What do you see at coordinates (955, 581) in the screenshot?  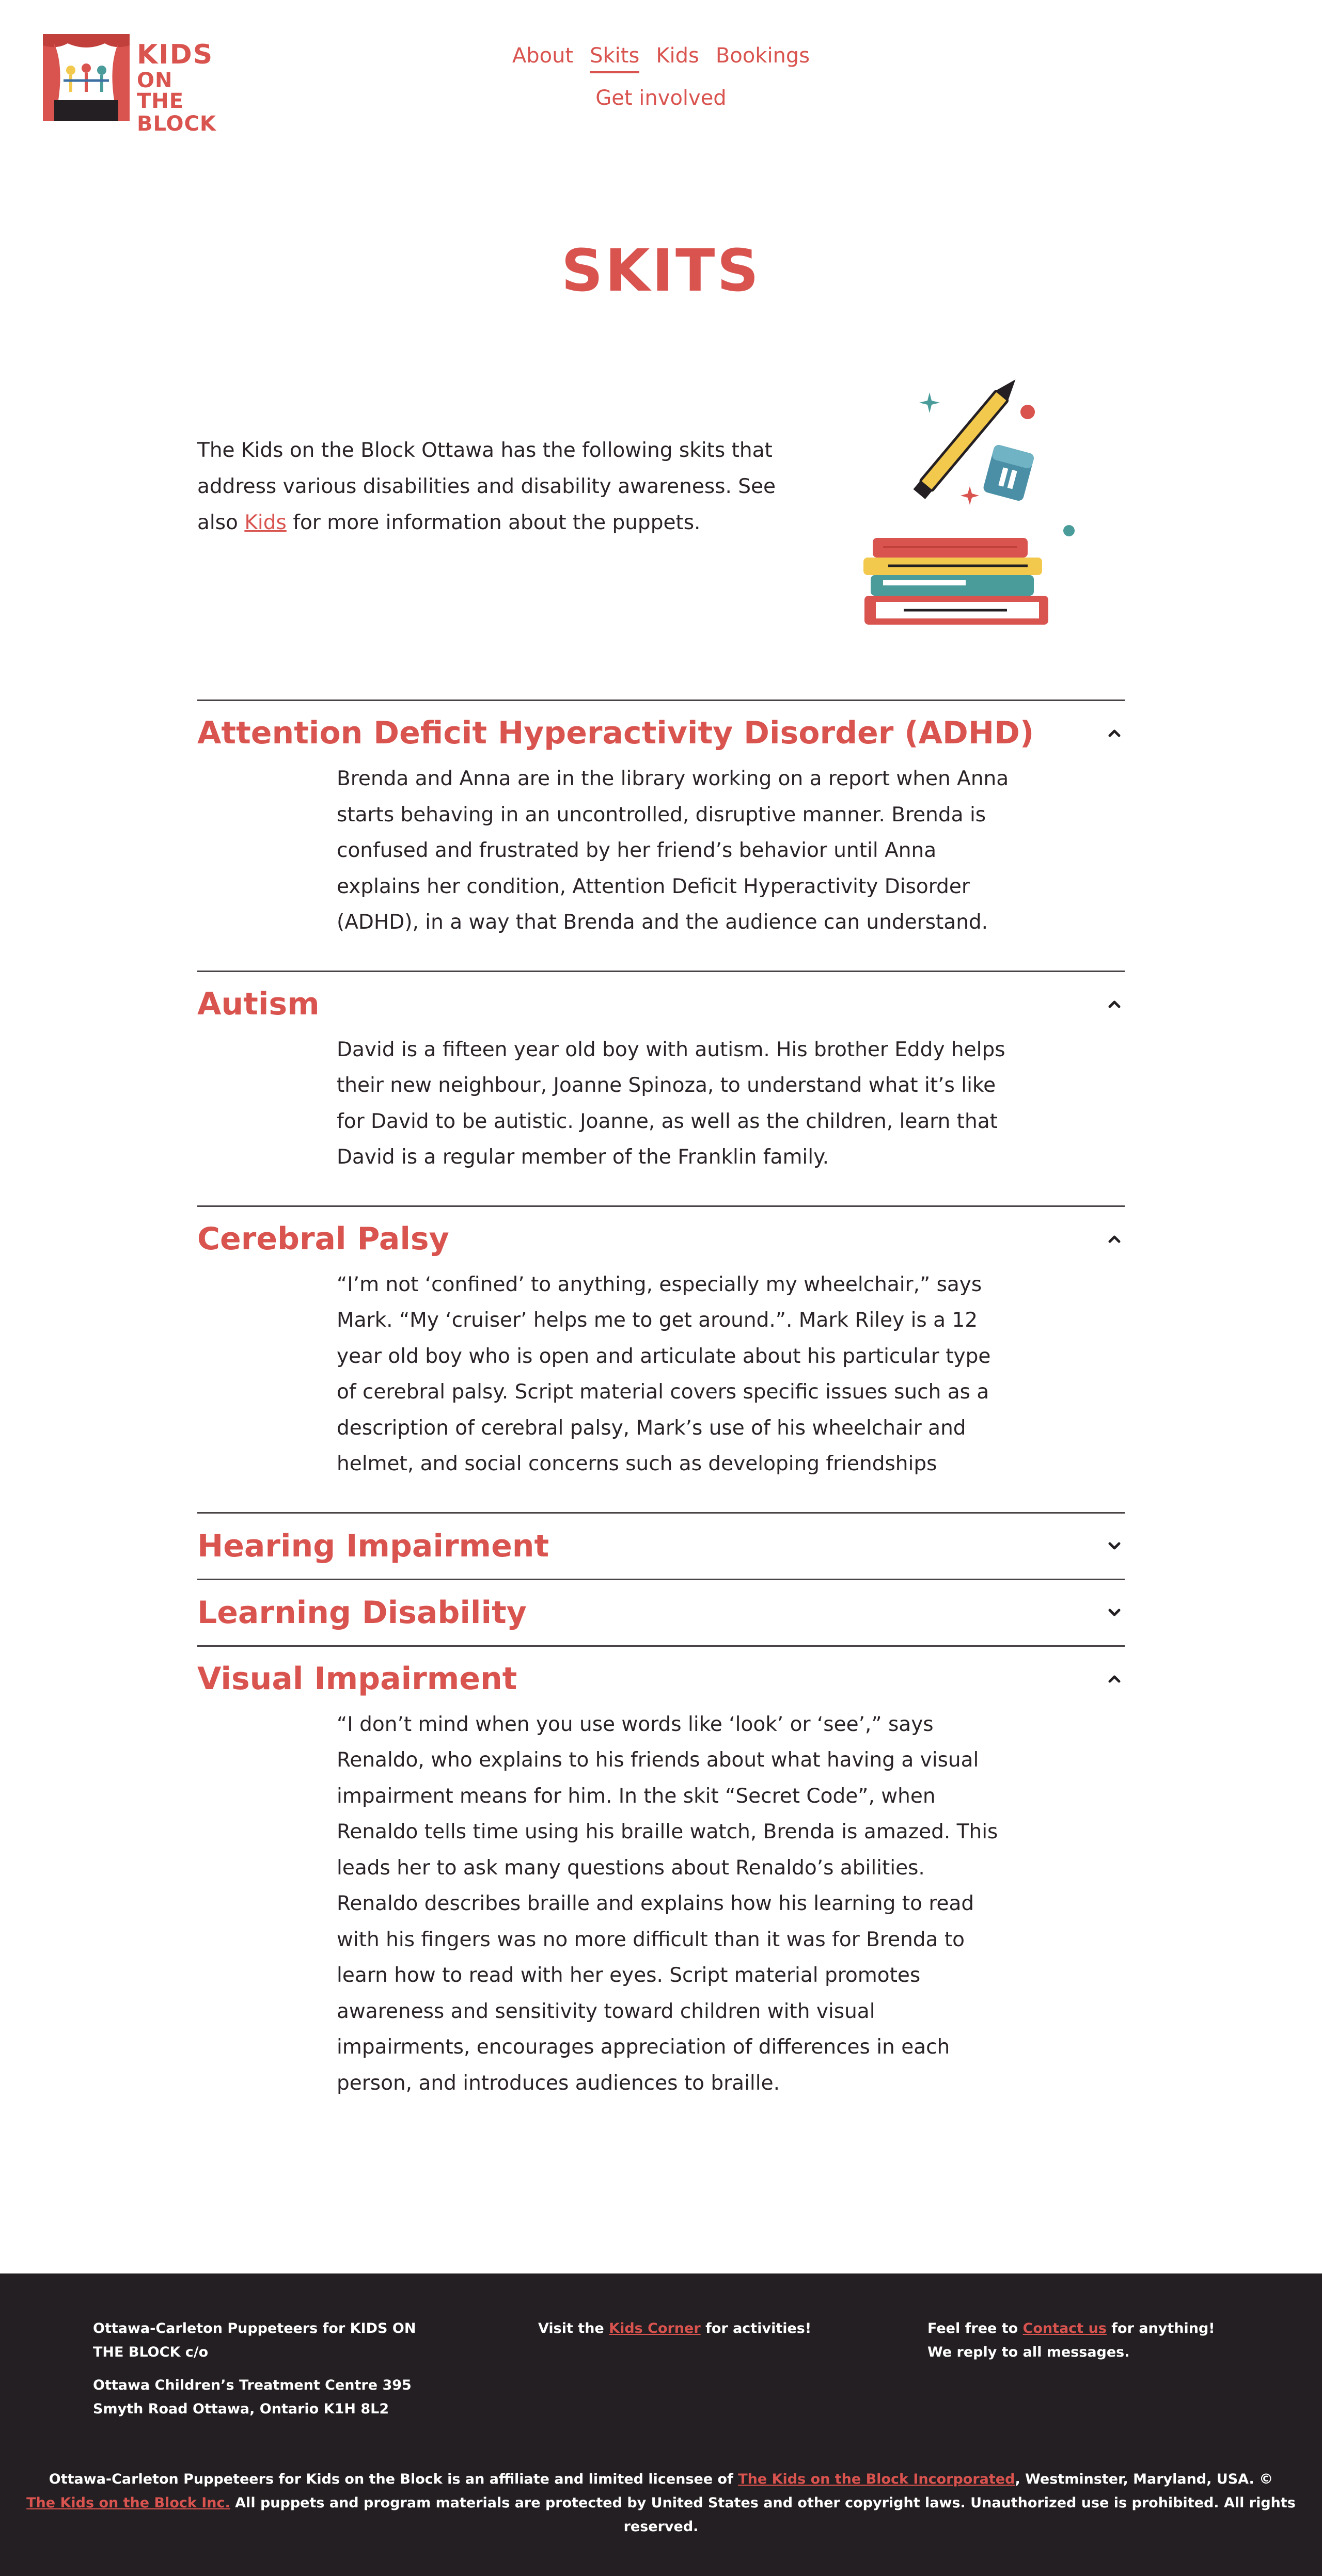 I see `books-stack-icon` at bounding box center [955, 581].